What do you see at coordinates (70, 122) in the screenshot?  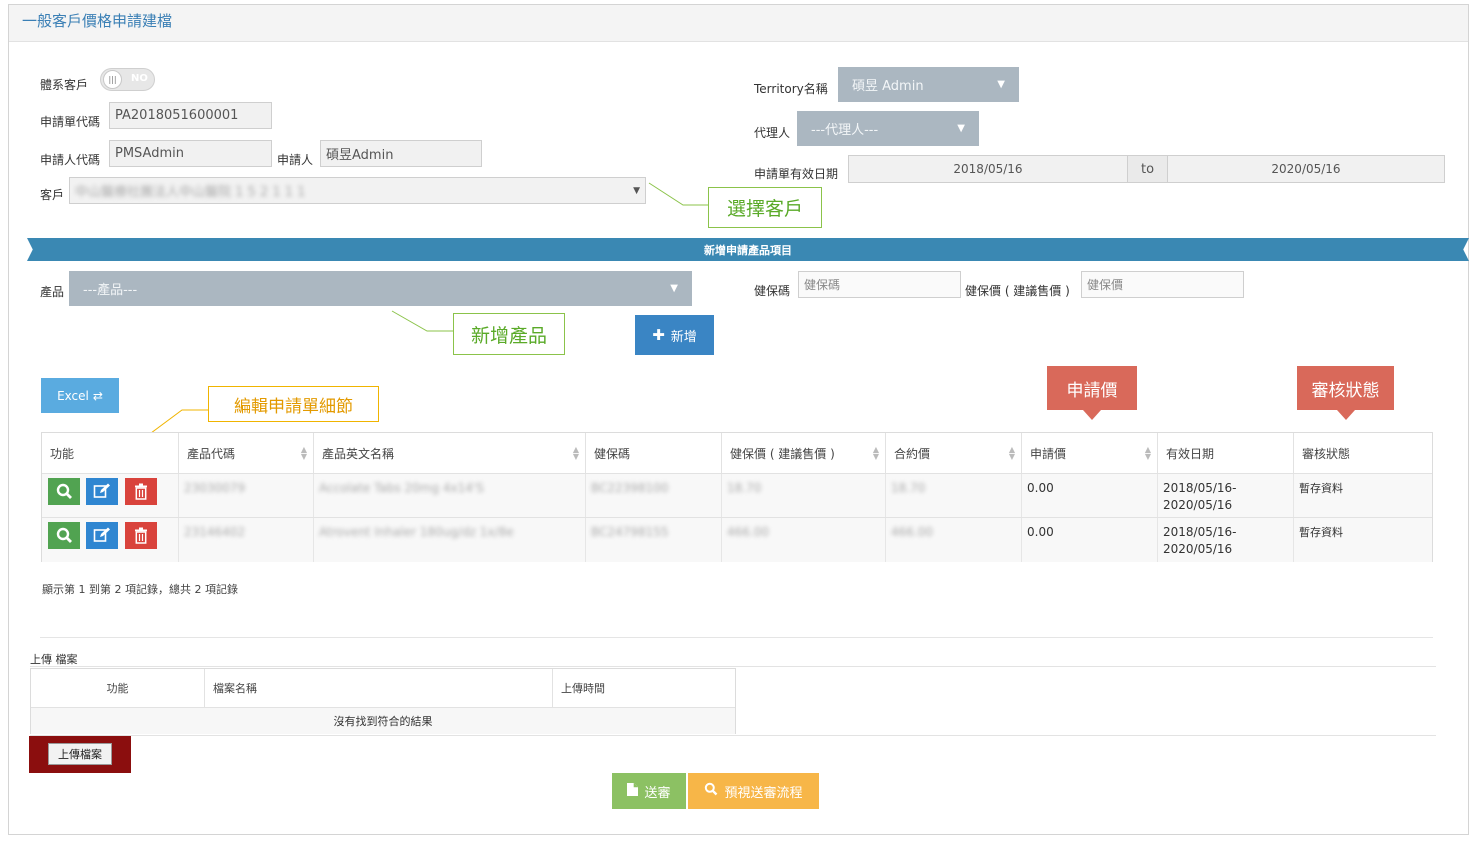 I see `app-no-label: 申請單代碼` at bounding box center [70, 122].